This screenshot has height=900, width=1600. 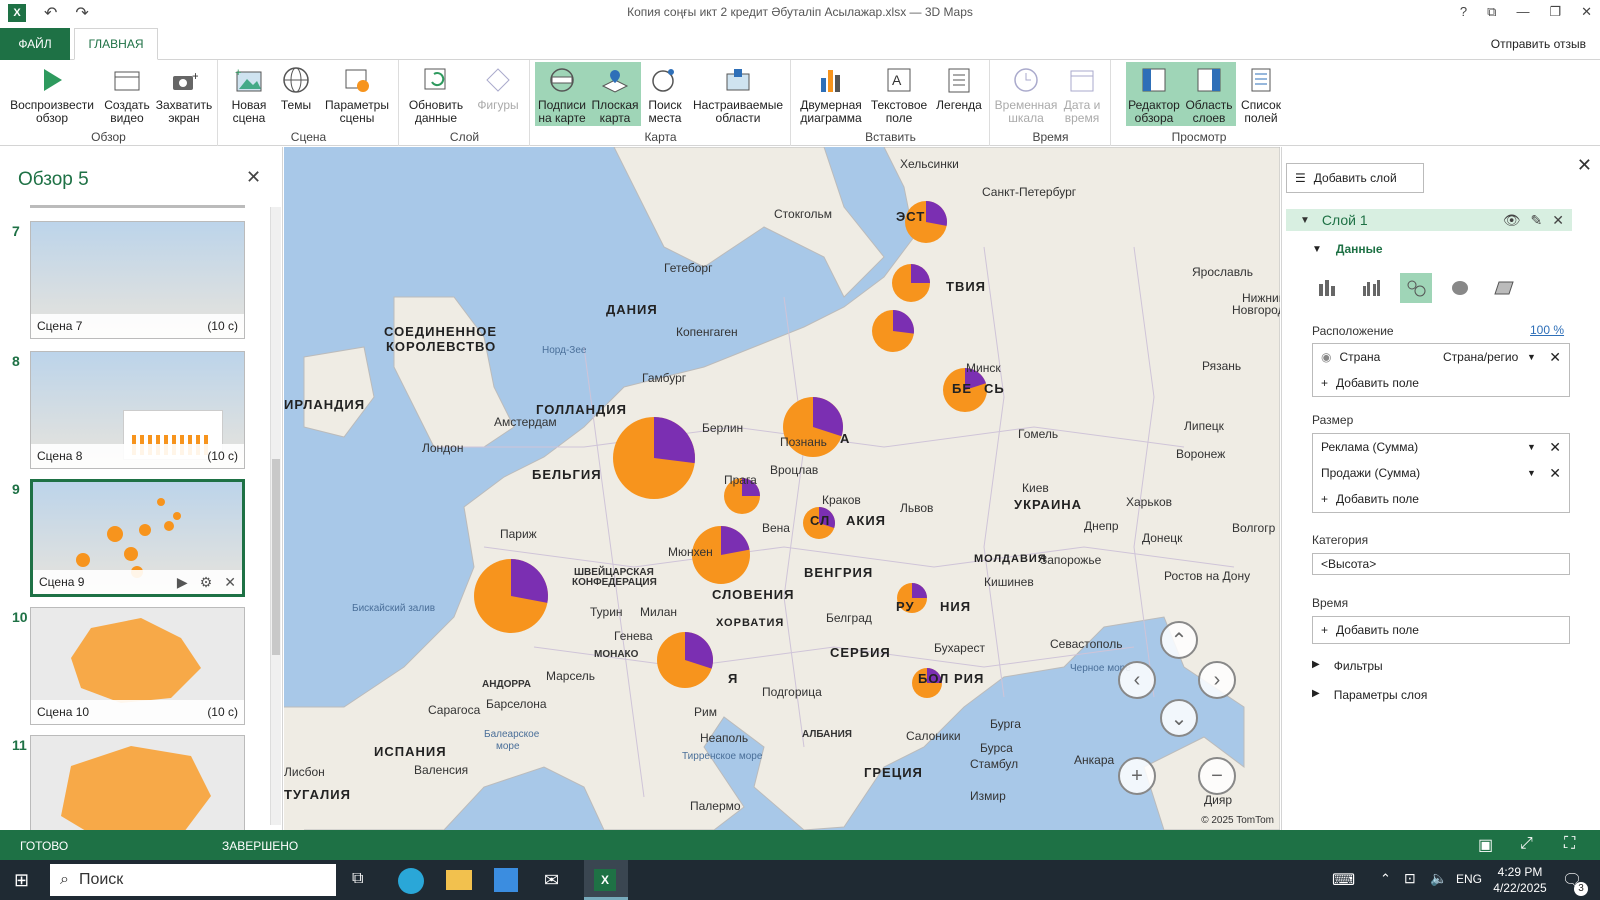 What do you see at coordinates (52, 94) in the screenshot?
I see `play-tour-button: Воспроизвести обзор` at bounding box center [52, 94].